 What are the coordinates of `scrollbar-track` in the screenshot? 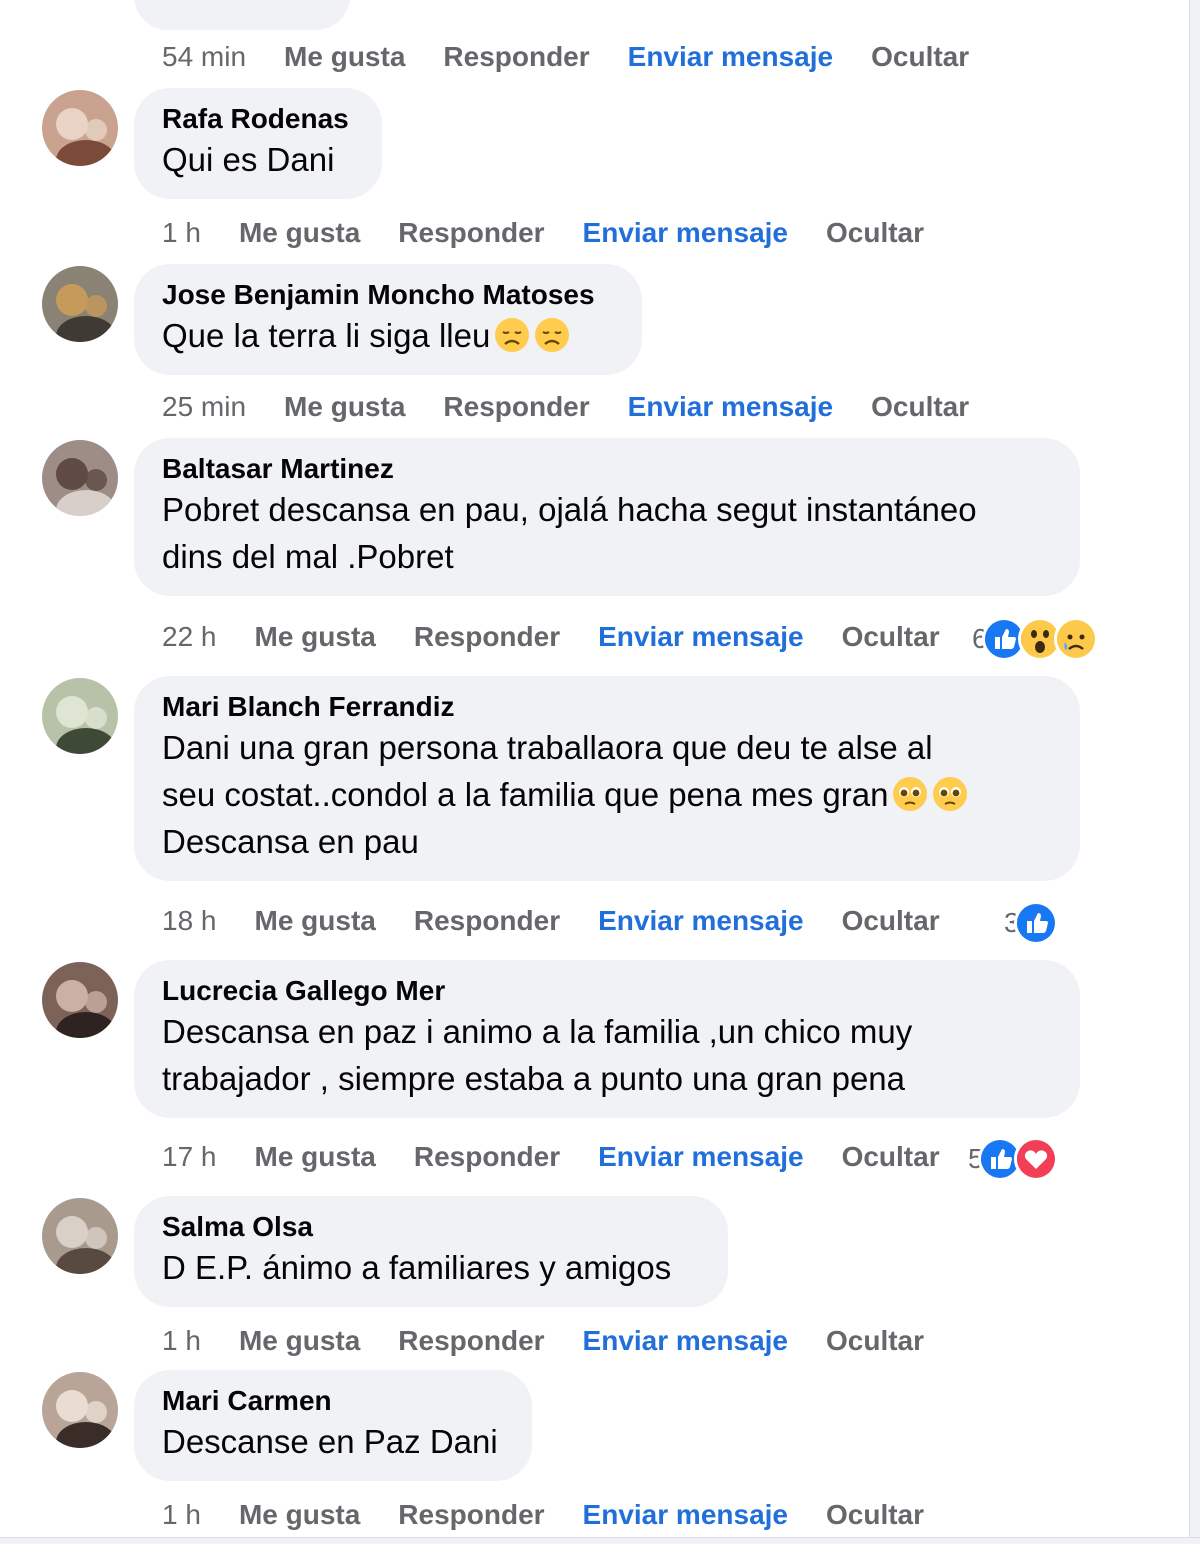 It's located at (1194, 772).